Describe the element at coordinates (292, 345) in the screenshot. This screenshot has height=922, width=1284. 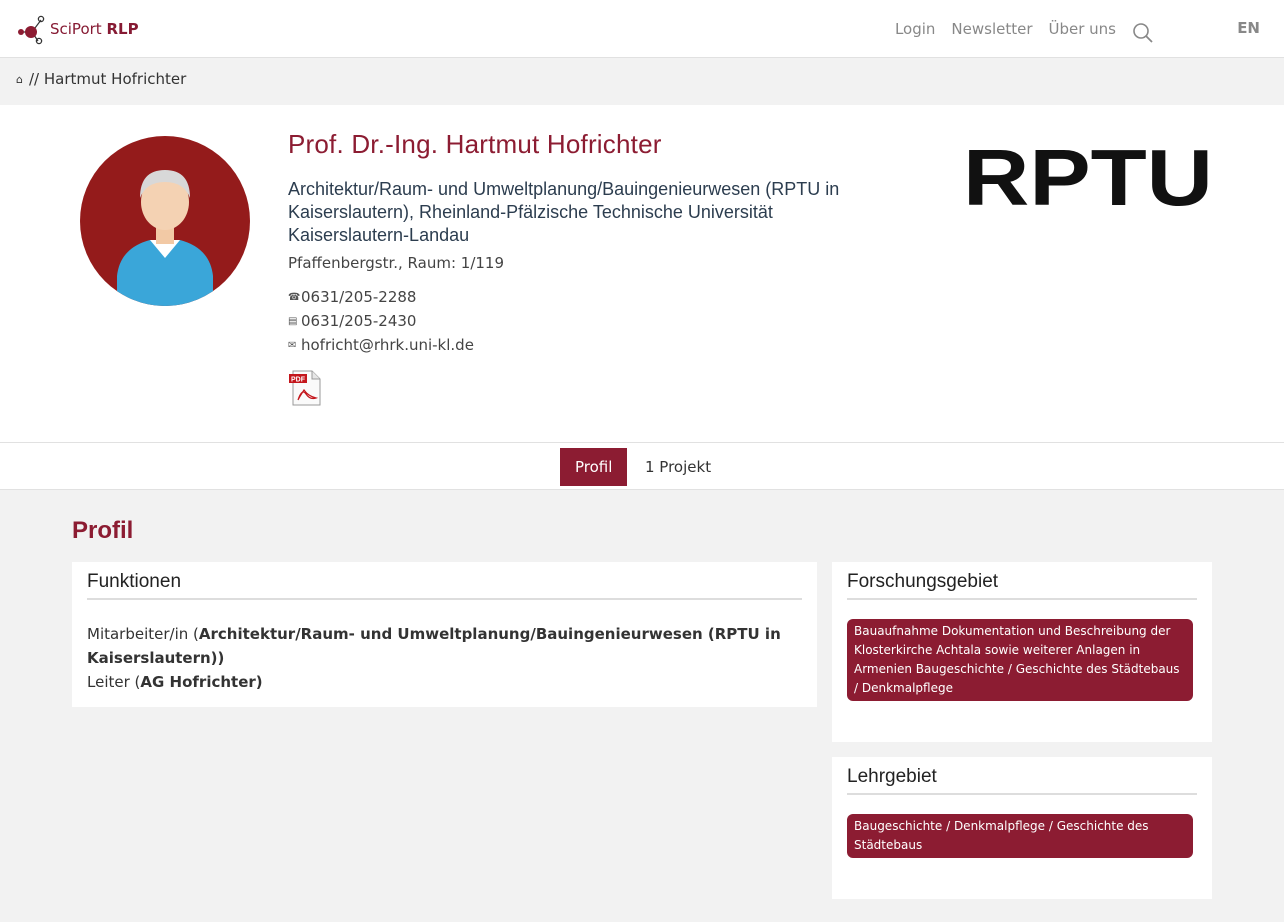
I see `email-icon: ✉` at that location.